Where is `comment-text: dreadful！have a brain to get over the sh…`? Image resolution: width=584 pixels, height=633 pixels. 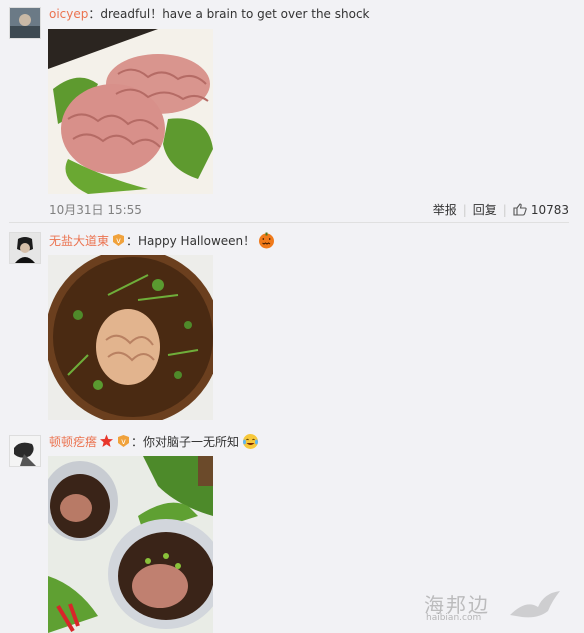 comment-text: dreadful！have a brain to get over the sh… is located at coordinates (235, 14).